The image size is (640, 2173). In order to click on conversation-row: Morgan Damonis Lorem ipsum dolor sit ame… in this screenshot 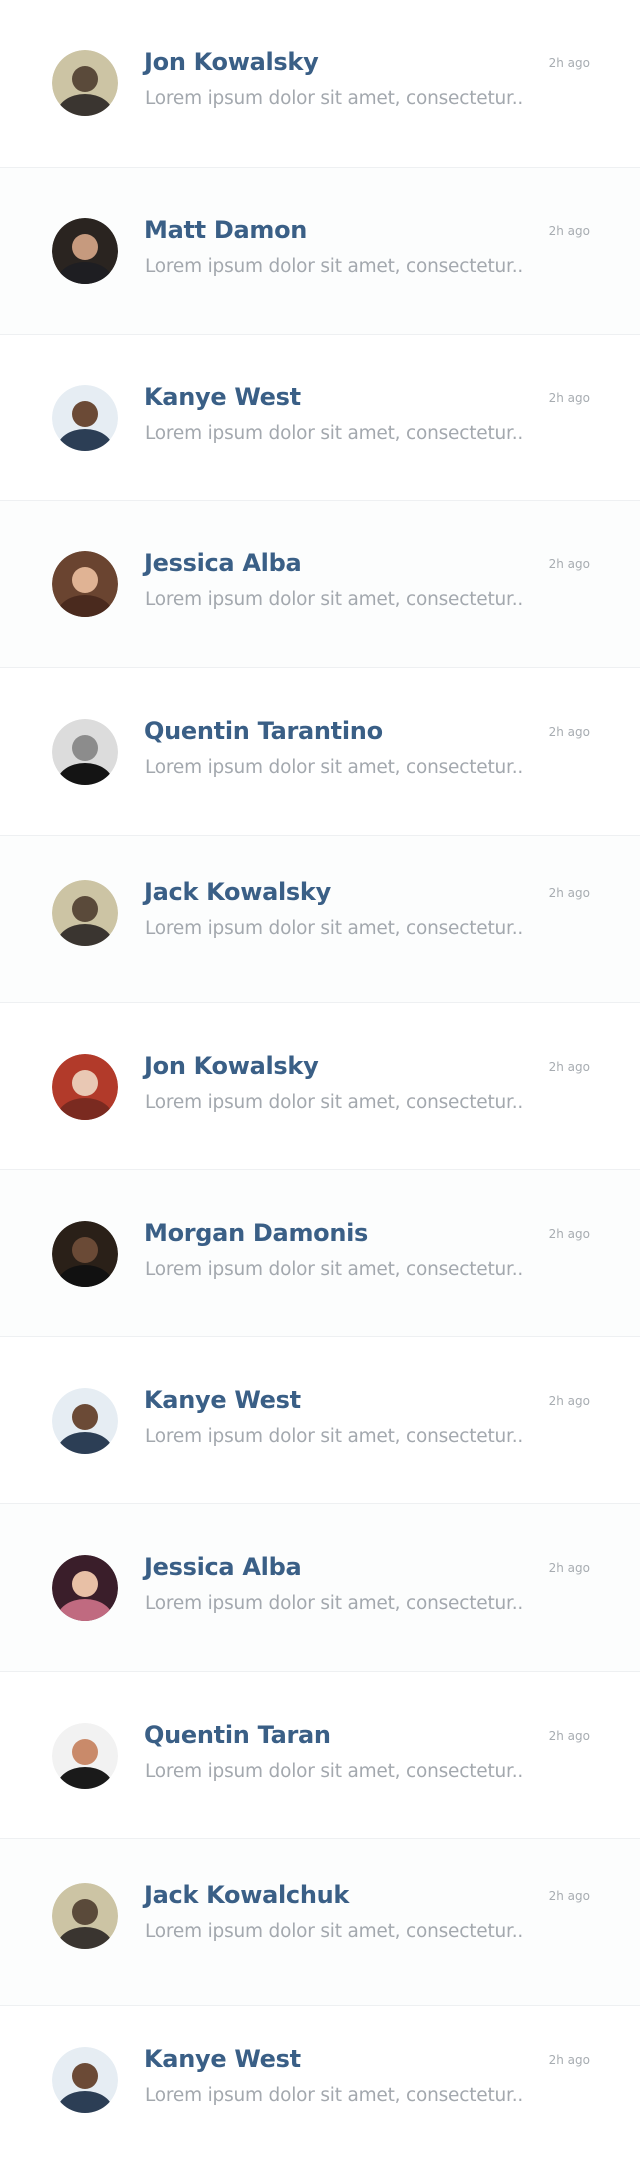, I will do `click(320, 1253)`.